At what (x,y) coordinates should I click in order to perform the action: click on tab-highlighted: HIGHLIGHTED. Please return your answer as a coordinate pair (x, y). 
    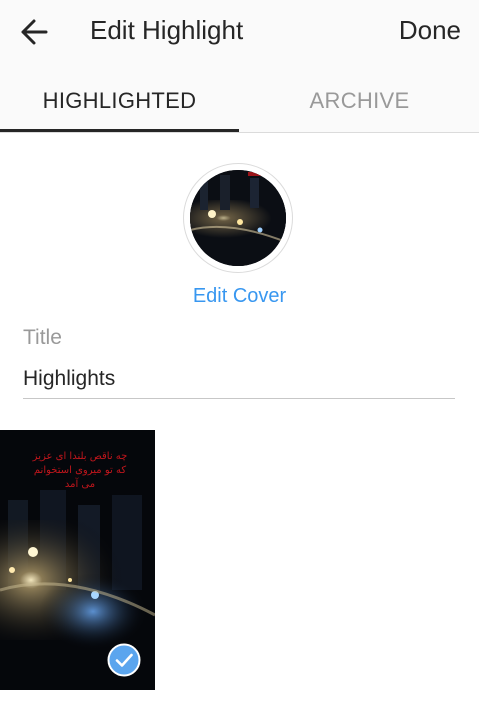
    Looking at the image, I should click on (119, 110).